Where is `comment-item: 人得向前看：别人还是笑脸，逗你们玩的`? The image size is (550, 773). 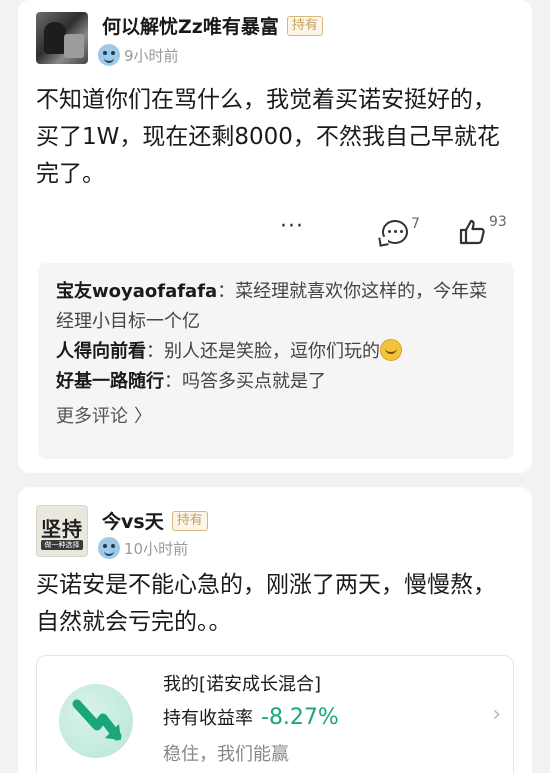 comment-item: 人得向前看：别人还是笑脸，逗你们玩的 is located at coordinates (276, 352).